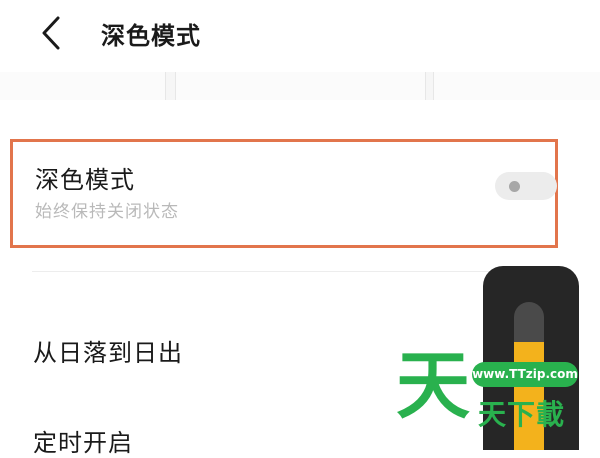  Describe the element at coordinates (525, 374) in the screenshot. I see `watermark-badge: www.TTzip.com` at that location.